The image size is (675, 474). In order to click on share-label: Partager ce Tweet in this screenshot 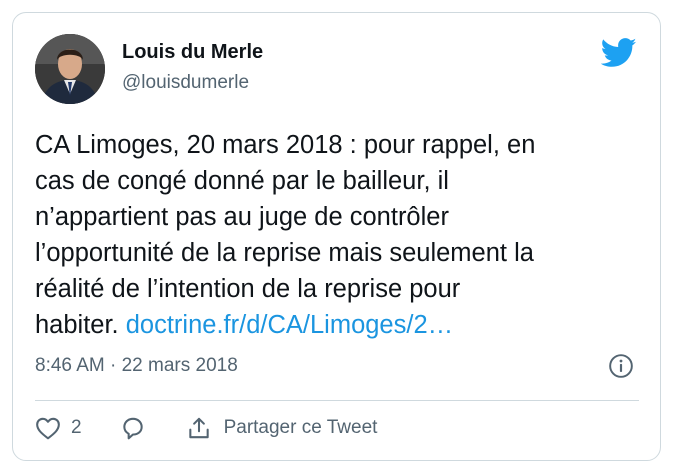, I will do `click(300, 427)`.